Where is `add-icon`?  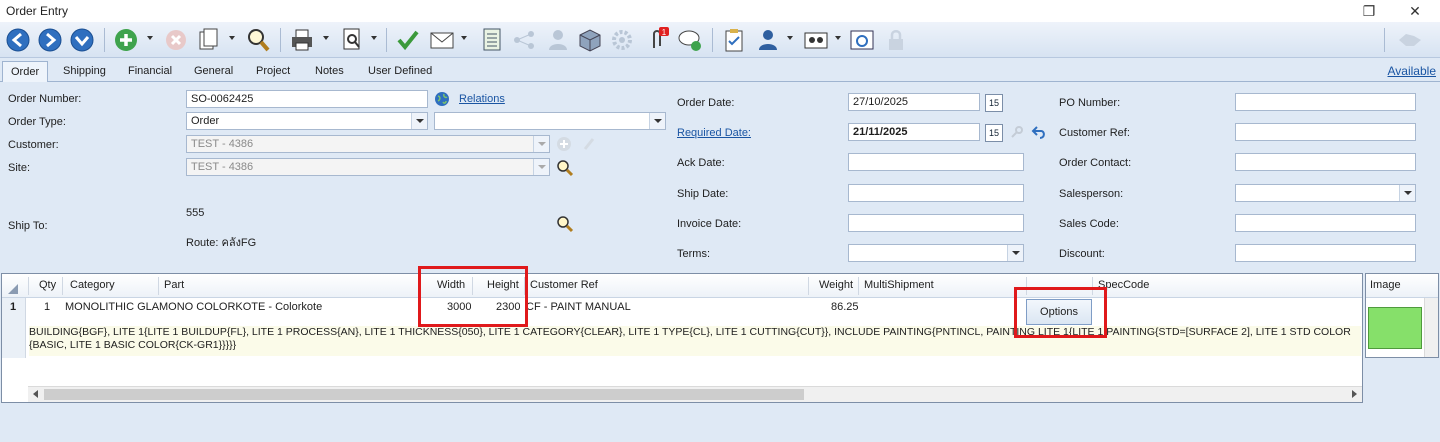 add-icon is located at coordinates (126, 40).